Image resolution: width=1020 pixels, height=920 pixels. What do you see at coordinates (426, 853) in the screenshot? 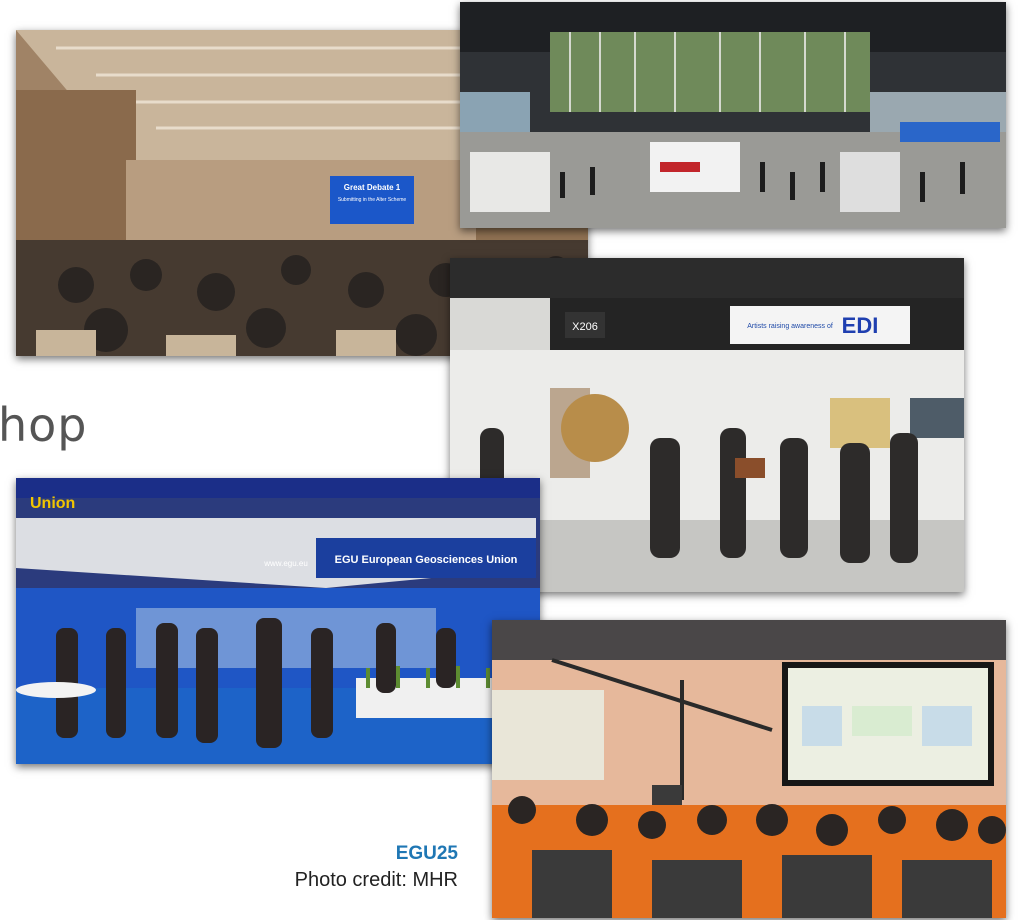
I see `event-label: EGU25` at bounding box center [426, 853].